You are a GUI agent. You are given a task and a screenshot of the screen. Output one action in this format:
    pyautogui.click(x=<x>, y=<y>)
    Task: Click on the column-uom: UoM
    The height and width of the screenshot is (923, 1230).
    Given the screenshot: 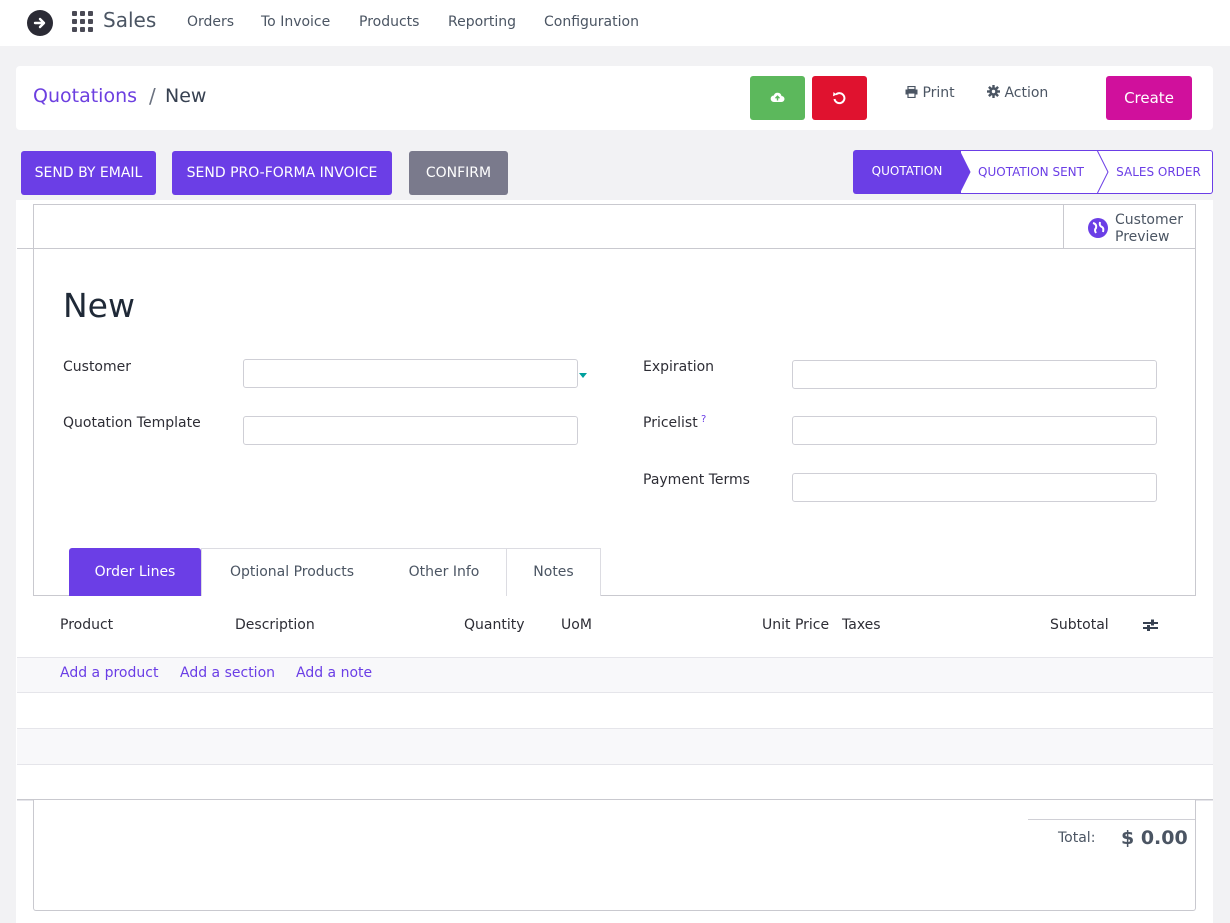 What is the action you would take?
    pyautogui.click(x=576, y=625)
    